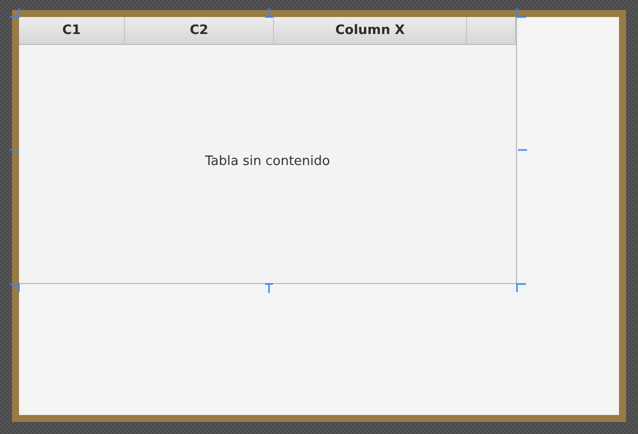  I want to click on column-header: C2, so click(199, 30).